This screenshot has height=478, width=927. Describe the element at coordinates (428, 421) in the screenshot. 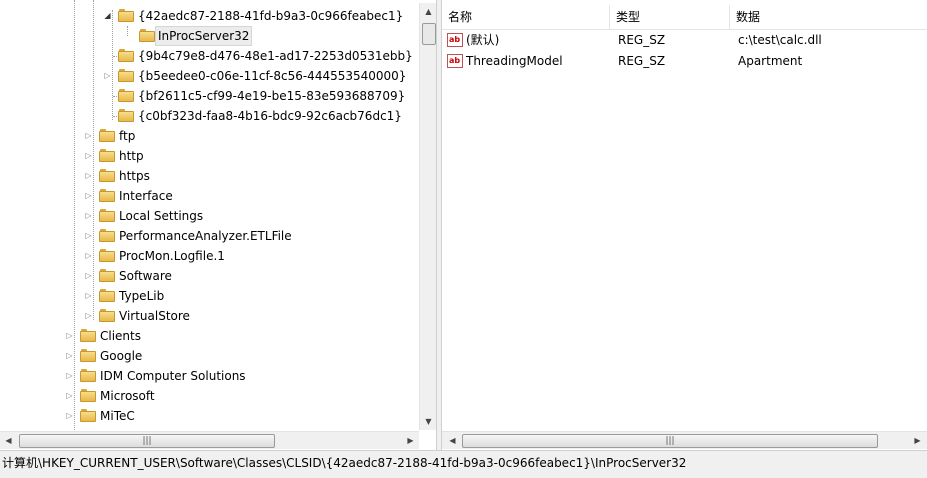

I see `scroll-down-arrow-icon: ▼` at that location.